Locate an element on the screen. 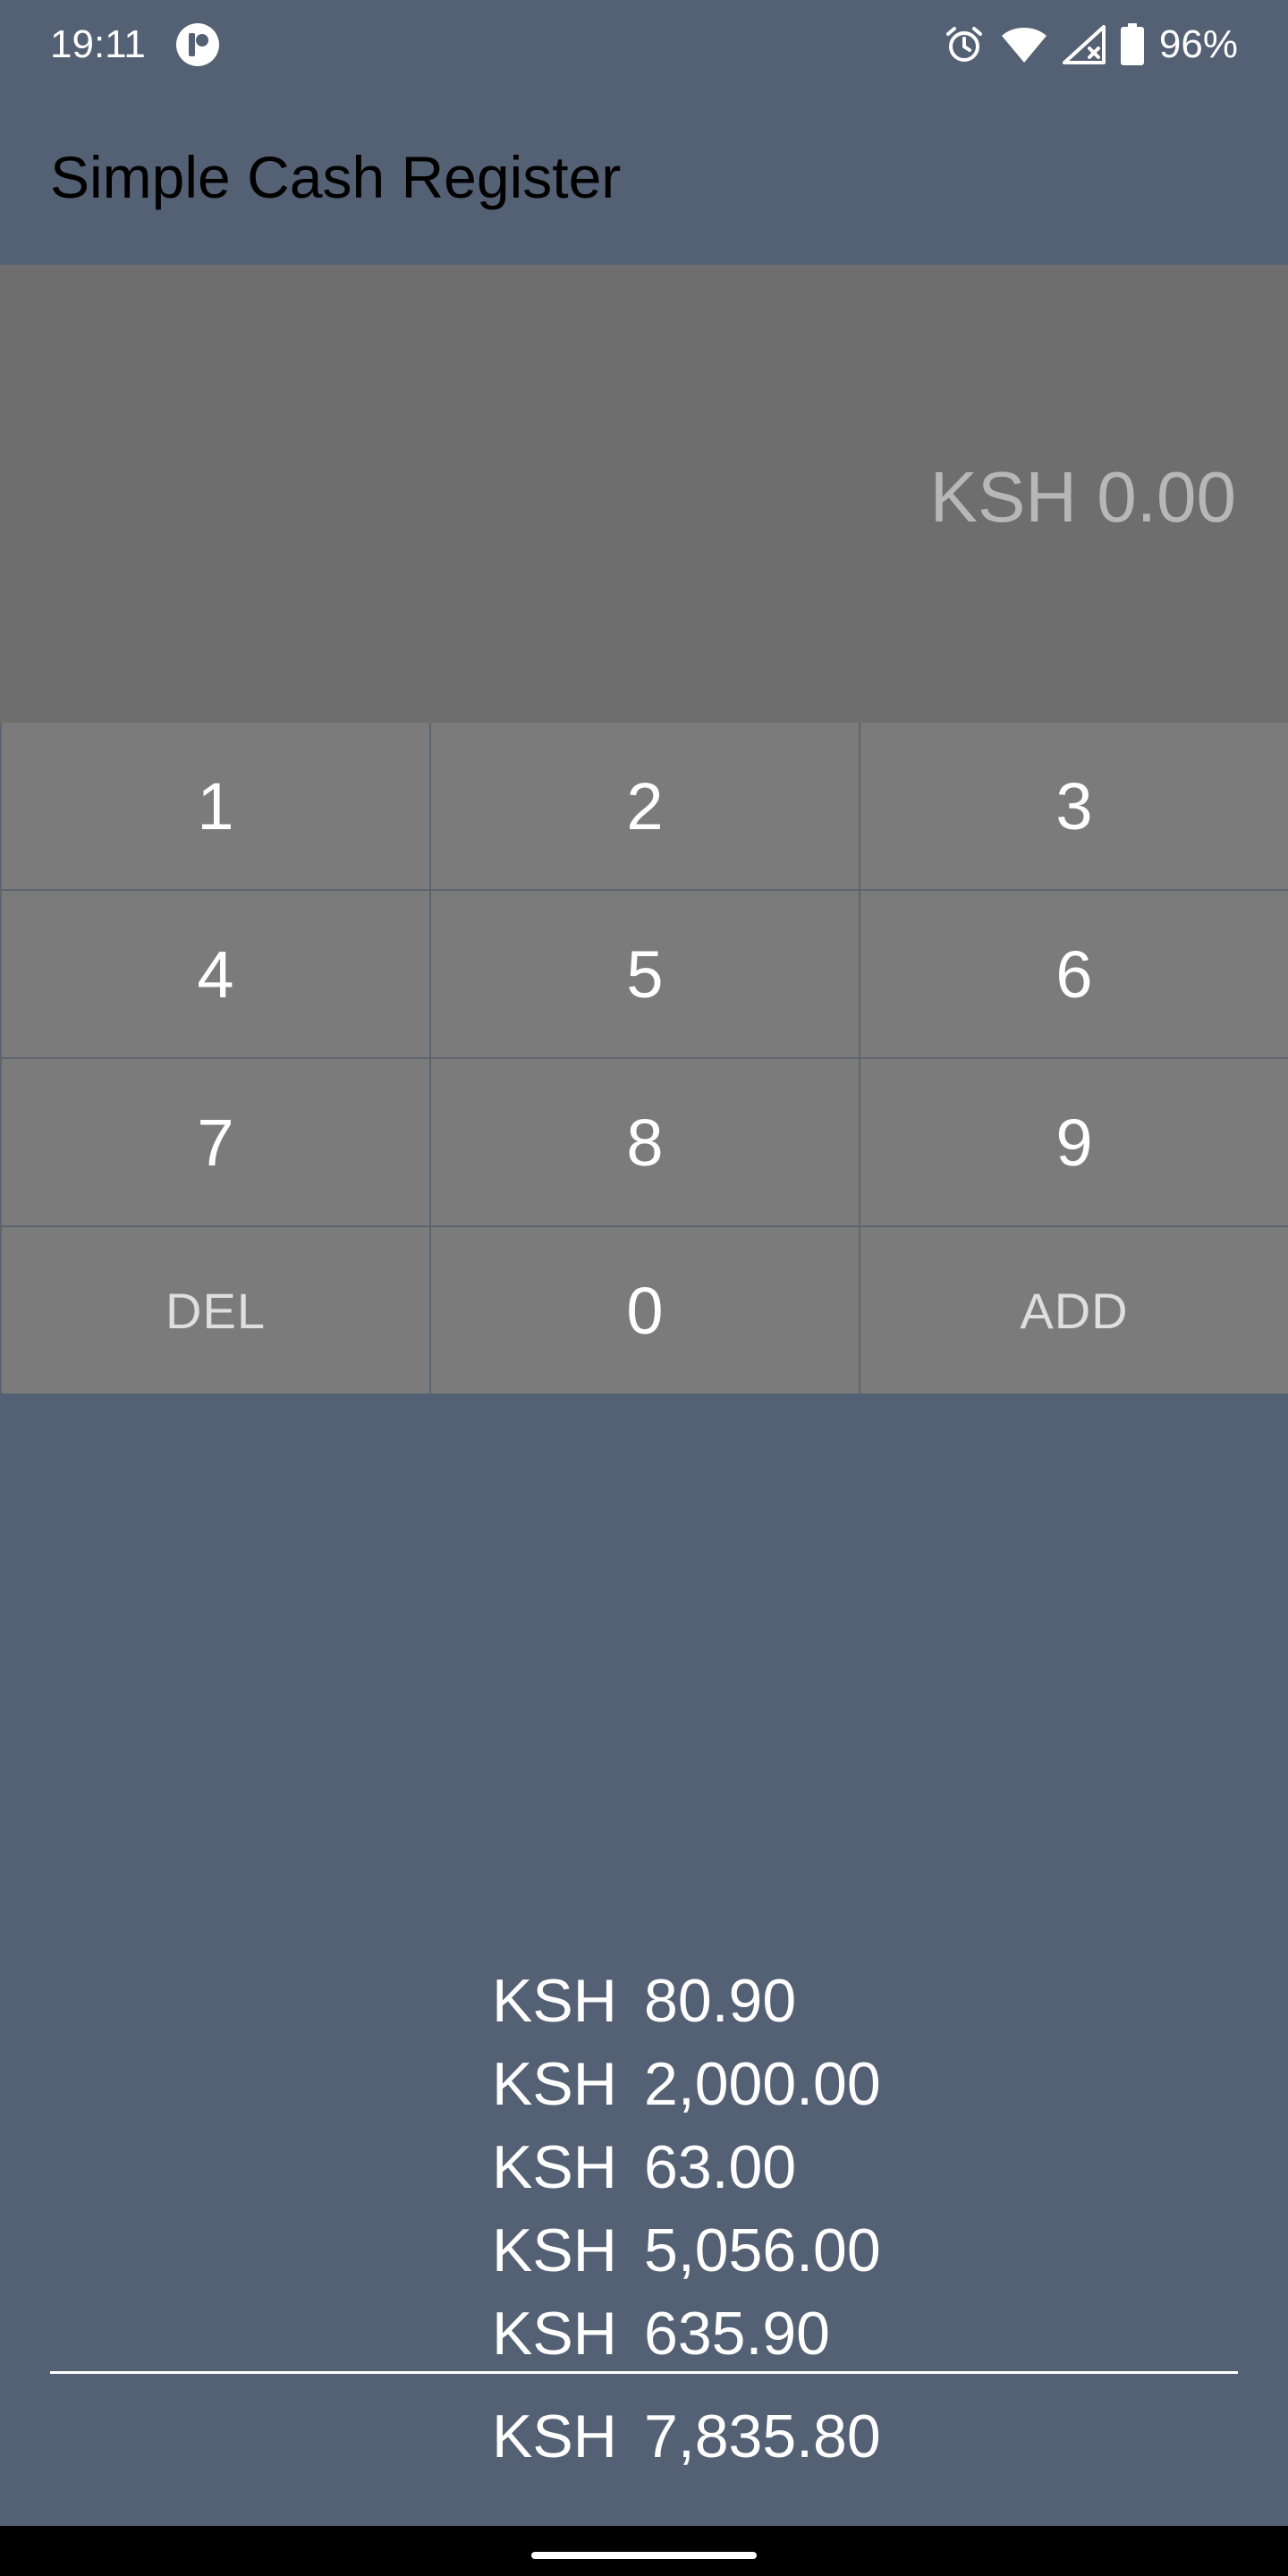 Image resolution: width=1288 pixels, height=2576 pixels. status-bar: 19:11 96% is located at coordinates (644, 44).